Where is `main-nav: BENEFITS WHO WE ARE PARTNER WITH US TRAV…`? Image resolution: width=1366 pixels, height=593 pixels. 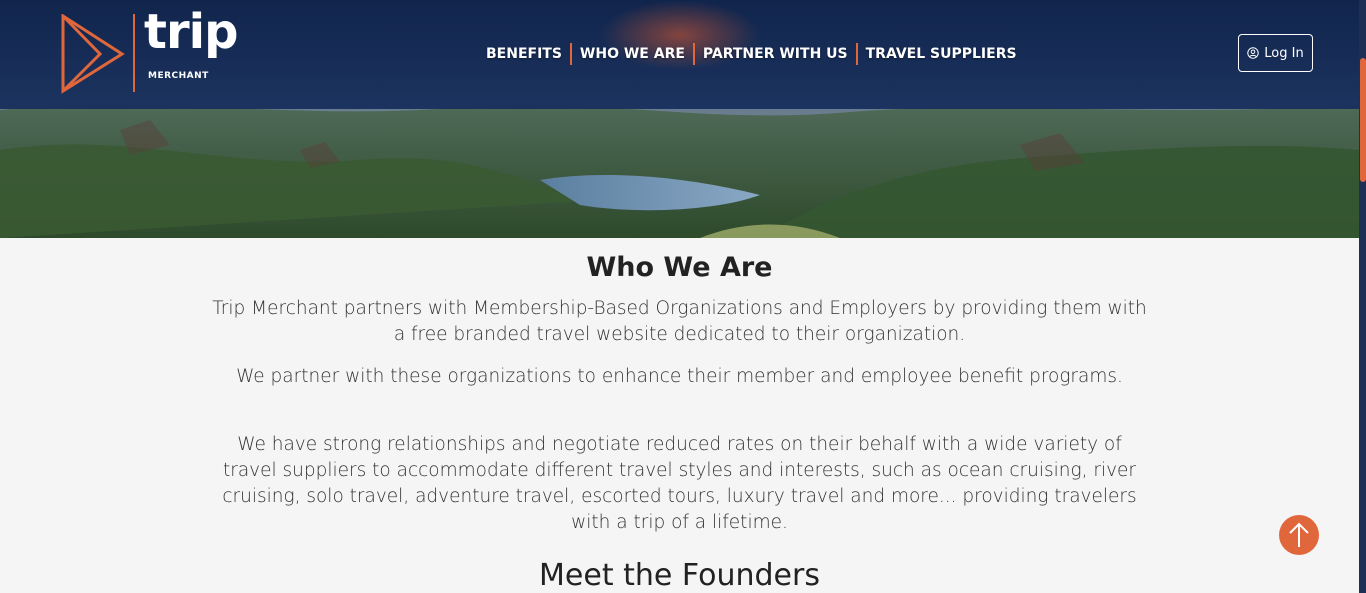 main-nav: BENEFITS WHO WE ARE PARTNER WITH US TRAV… is located at coordinates (751, 54).